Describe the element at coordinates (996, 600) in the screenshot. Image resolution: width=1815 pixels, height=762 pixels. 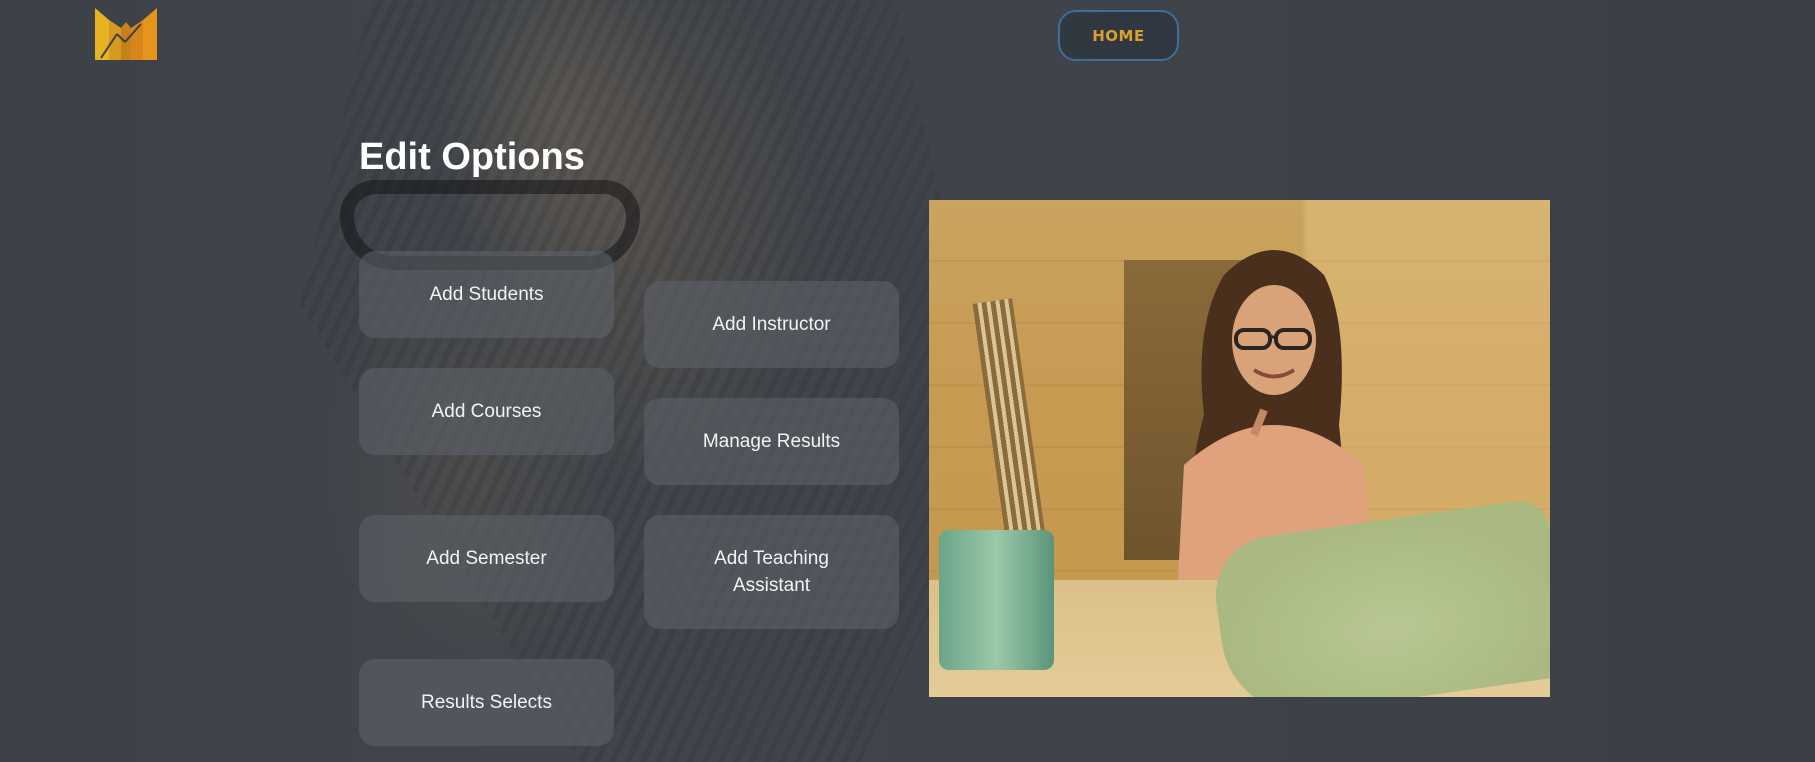
I see `photo-paint-jar` at that location.